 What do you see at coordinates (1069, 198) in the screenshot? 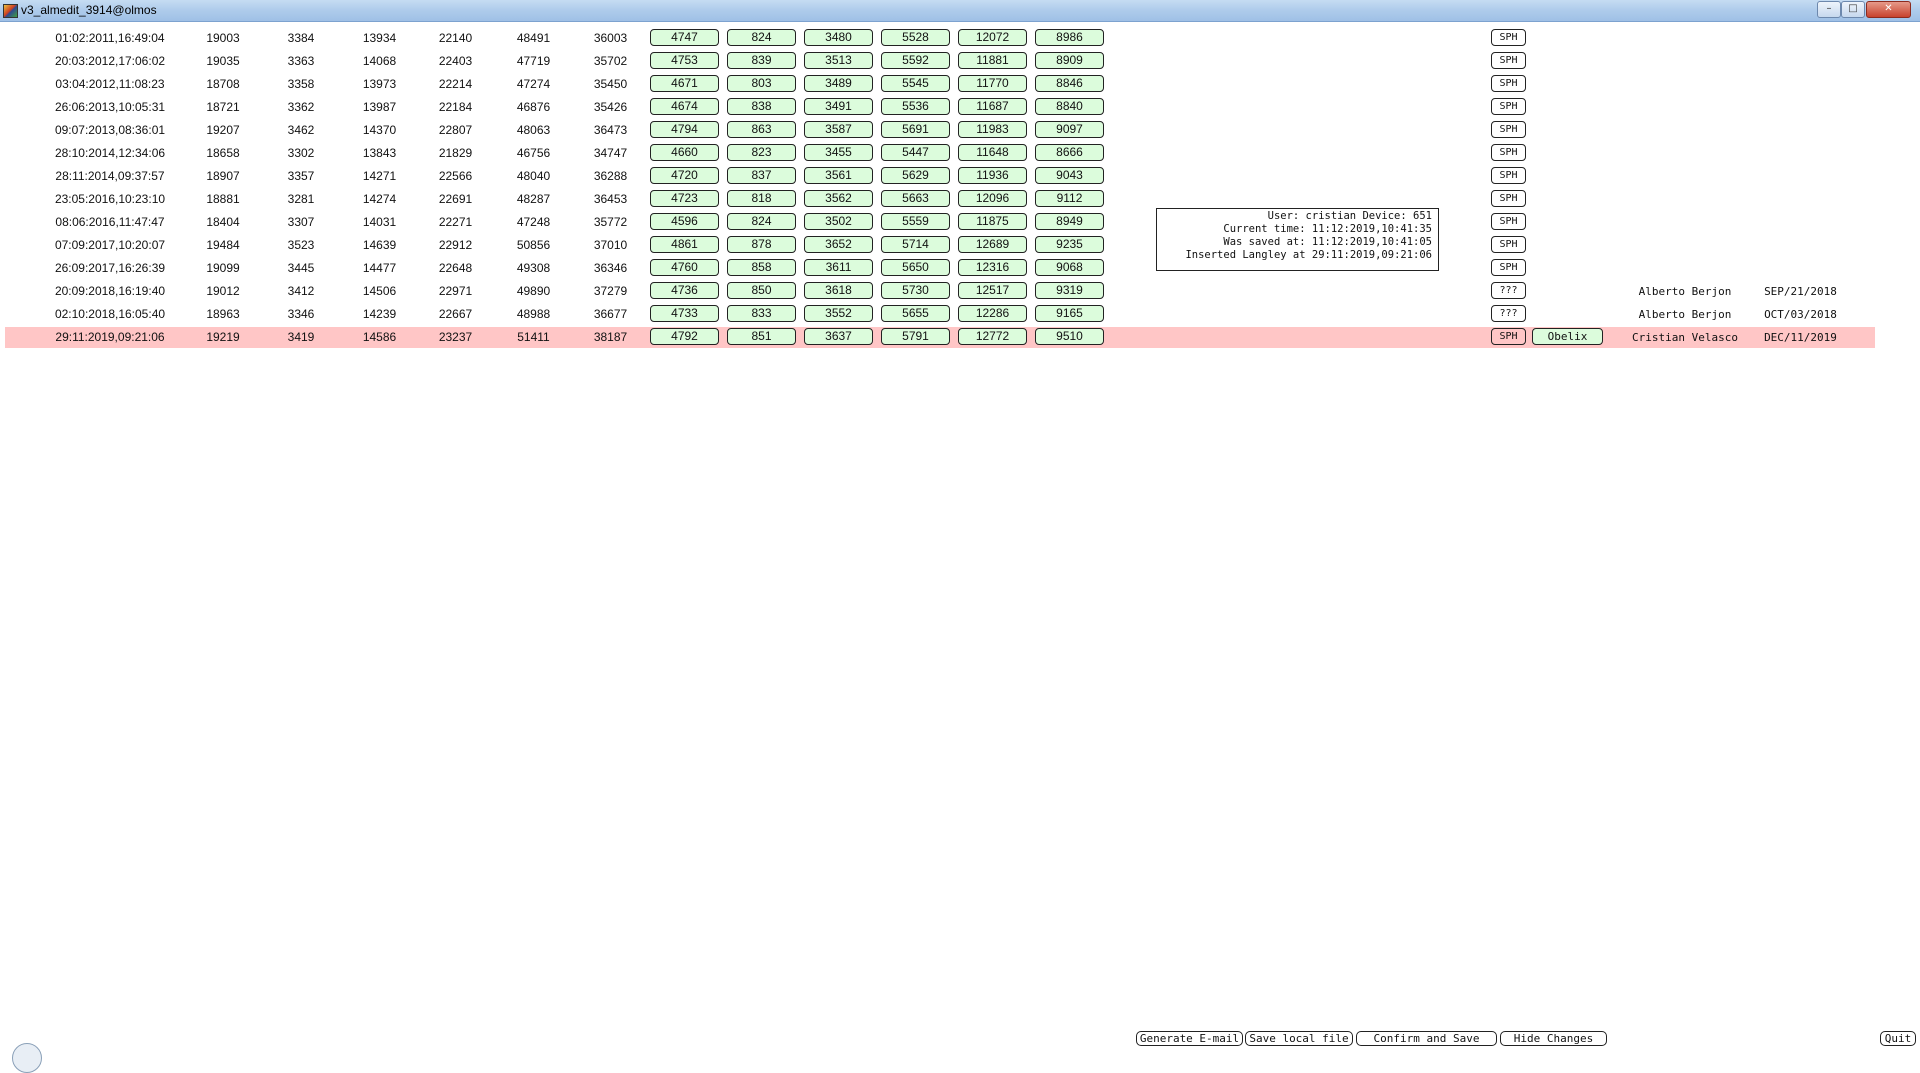
I see `editable-value-field: 9112` at bounding box center [1069, 198].